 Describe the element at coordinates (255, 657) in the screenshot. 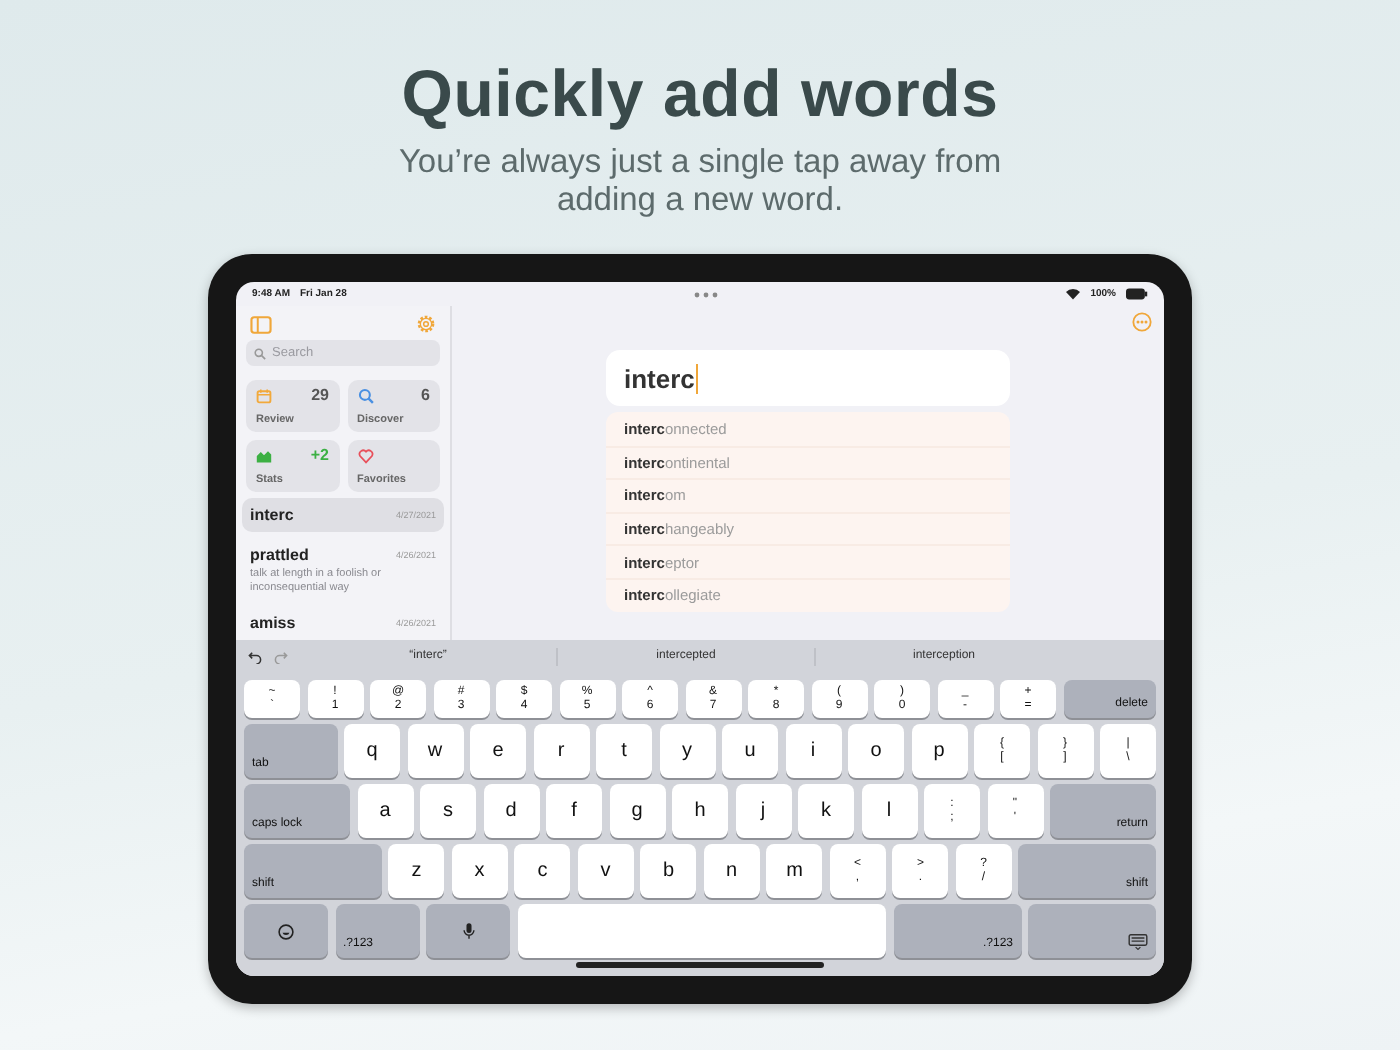

I see `undo-icon` at that location.